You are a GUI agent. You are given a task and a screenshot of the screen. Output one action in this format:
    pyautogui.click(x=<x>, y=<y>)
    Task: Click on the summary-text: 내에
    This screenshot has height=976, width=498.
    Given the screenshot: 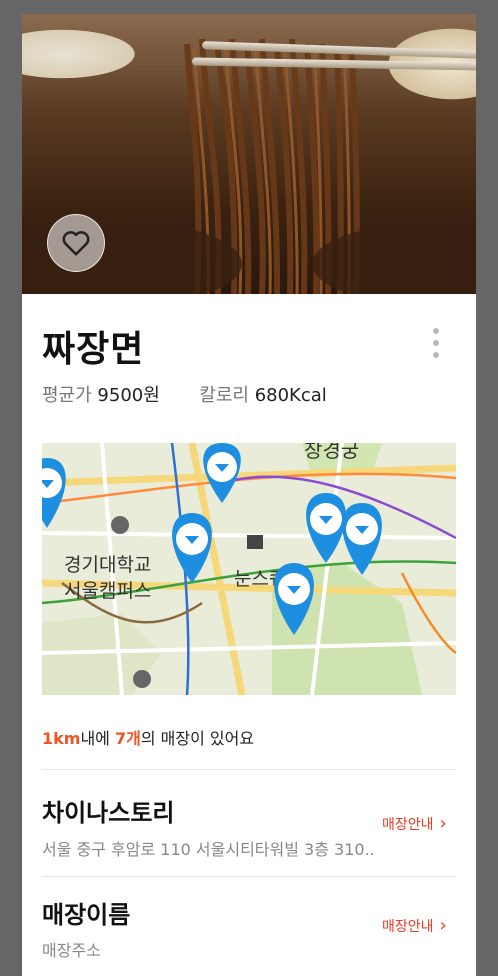 What is the action you would take?
    pyautogui.click(x=97, y=738)
    